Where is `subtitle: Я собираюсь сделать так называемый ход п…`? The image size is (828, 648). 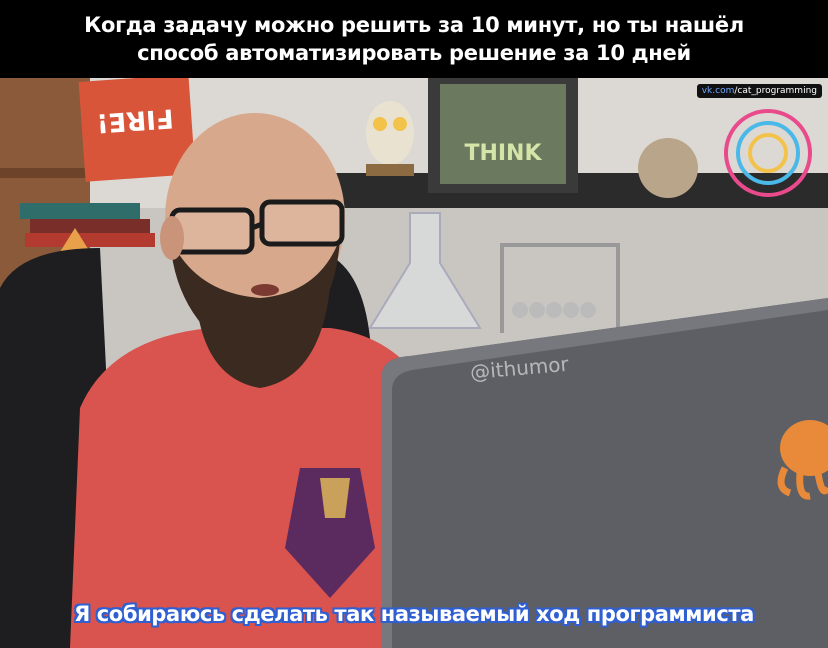
subtitle: Я собираюсь сделать так называемый ход п… is located at coordinates (414, 614).